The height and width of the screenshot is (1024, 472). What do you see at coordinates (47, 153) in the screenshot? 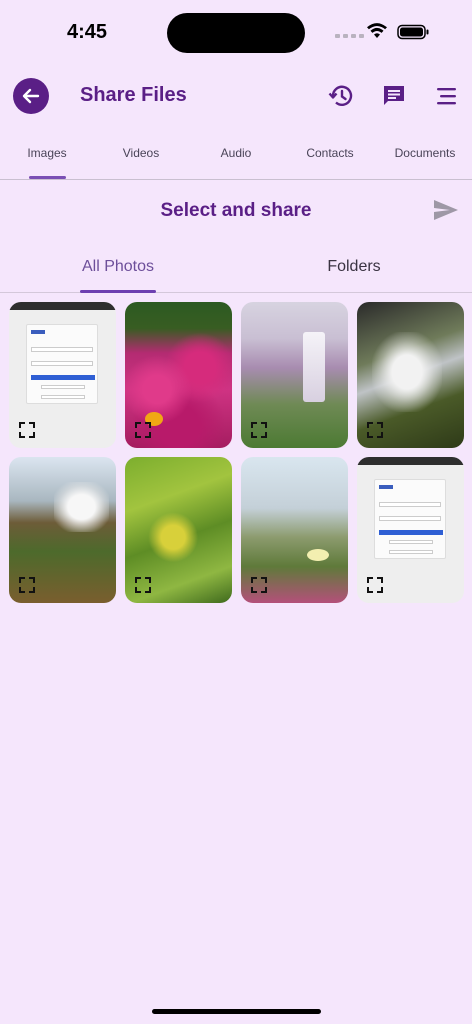
I see `tab-images: Images` at bounding box center [47, 153].